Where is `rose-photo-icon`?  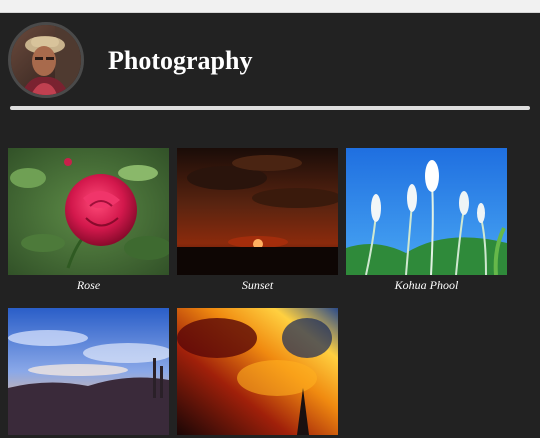 rose-photo-icon is located at coordinates (88, 211).